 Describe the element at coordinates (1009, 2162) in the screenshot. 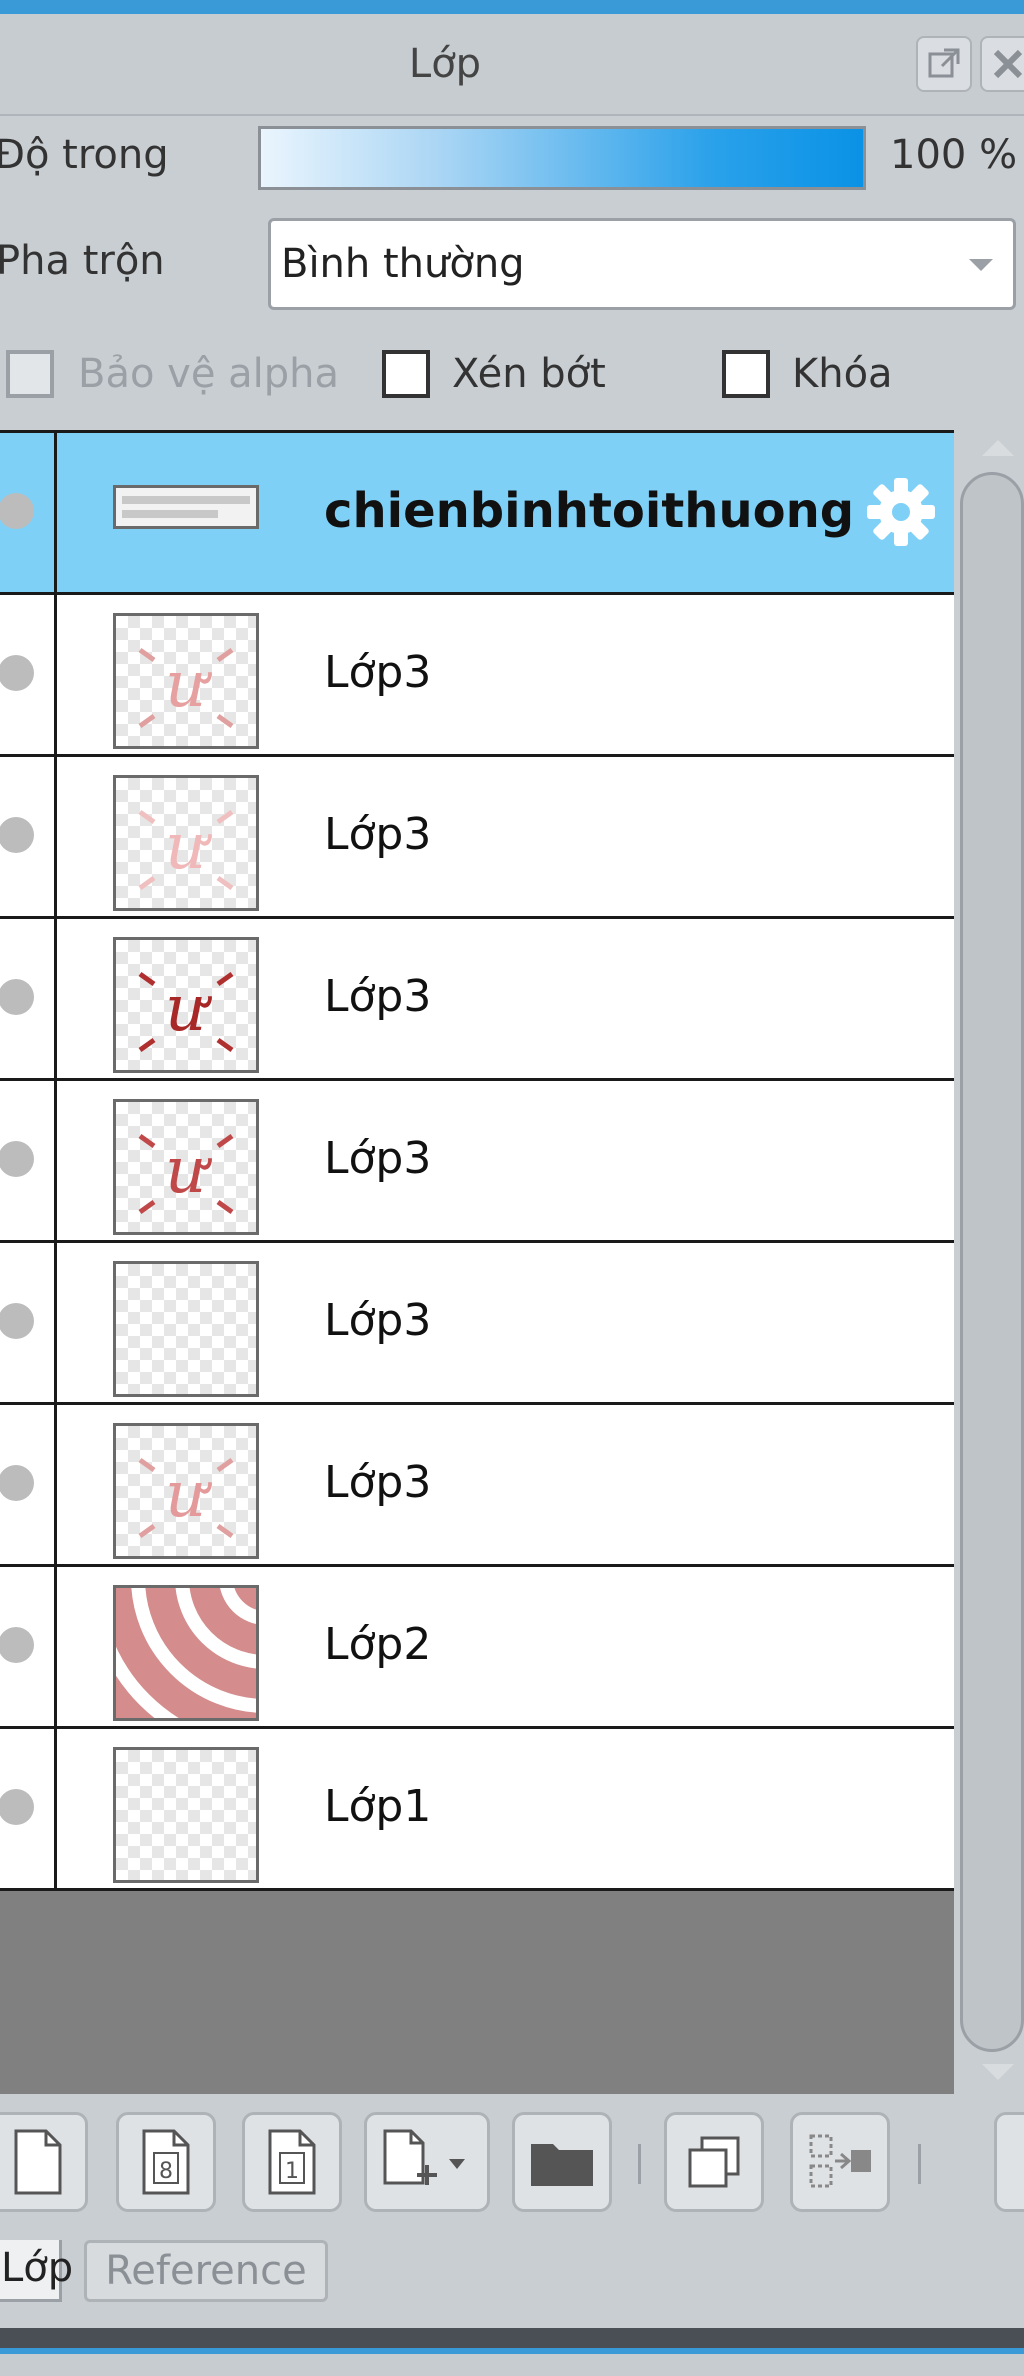

I see `more-tools-button` at that location.